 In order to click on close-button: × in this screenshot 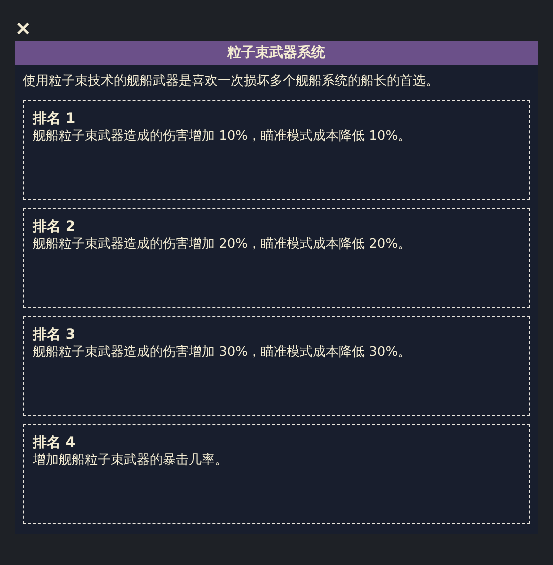, I will do `click(21, 28)`.